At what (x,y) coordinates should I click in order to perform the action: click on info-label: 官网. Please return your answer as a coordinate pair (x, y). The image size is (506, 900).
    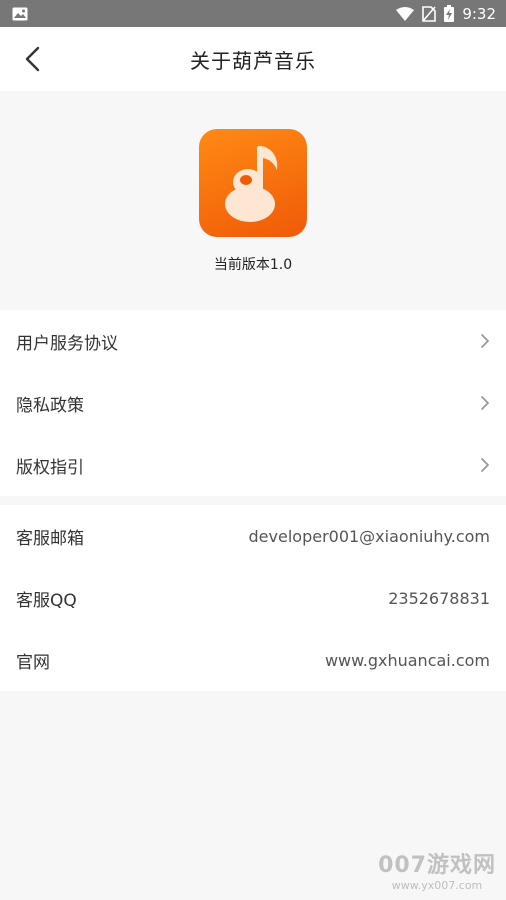
    Looking at the image, I should click on (33, 662).